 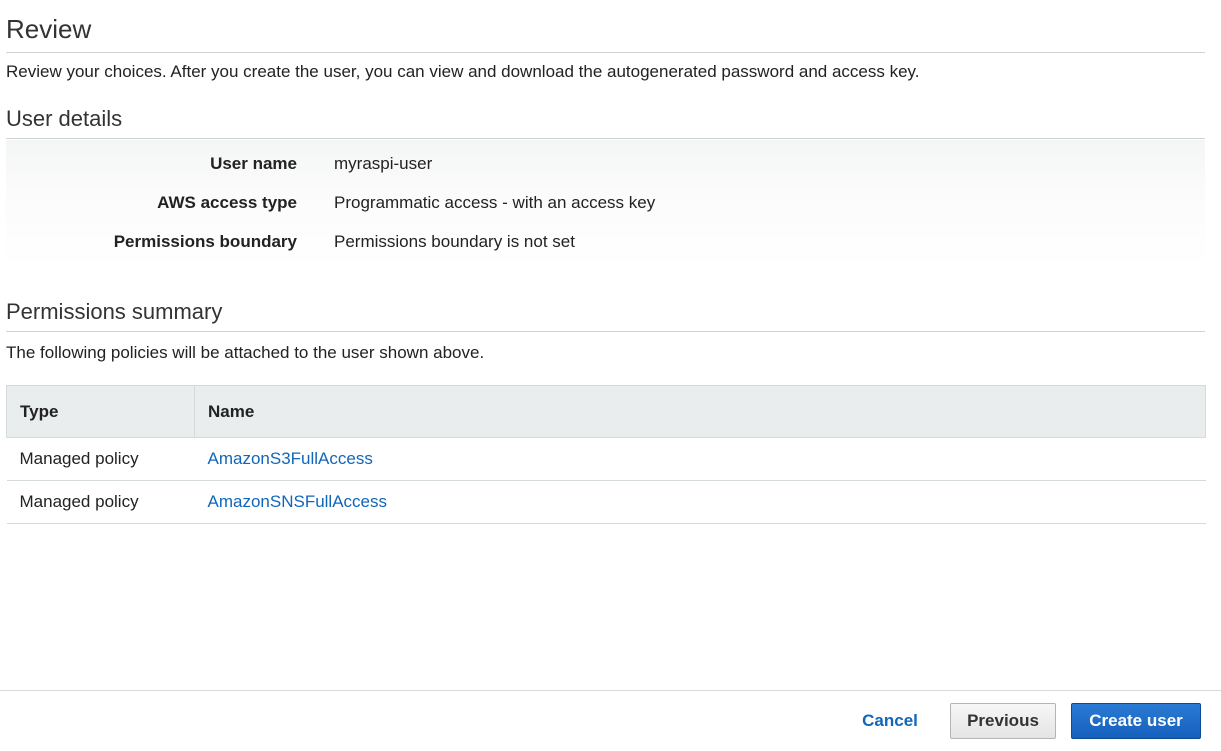 I want to click on detail-value: myraspi-user, so click(x=383, y=163).